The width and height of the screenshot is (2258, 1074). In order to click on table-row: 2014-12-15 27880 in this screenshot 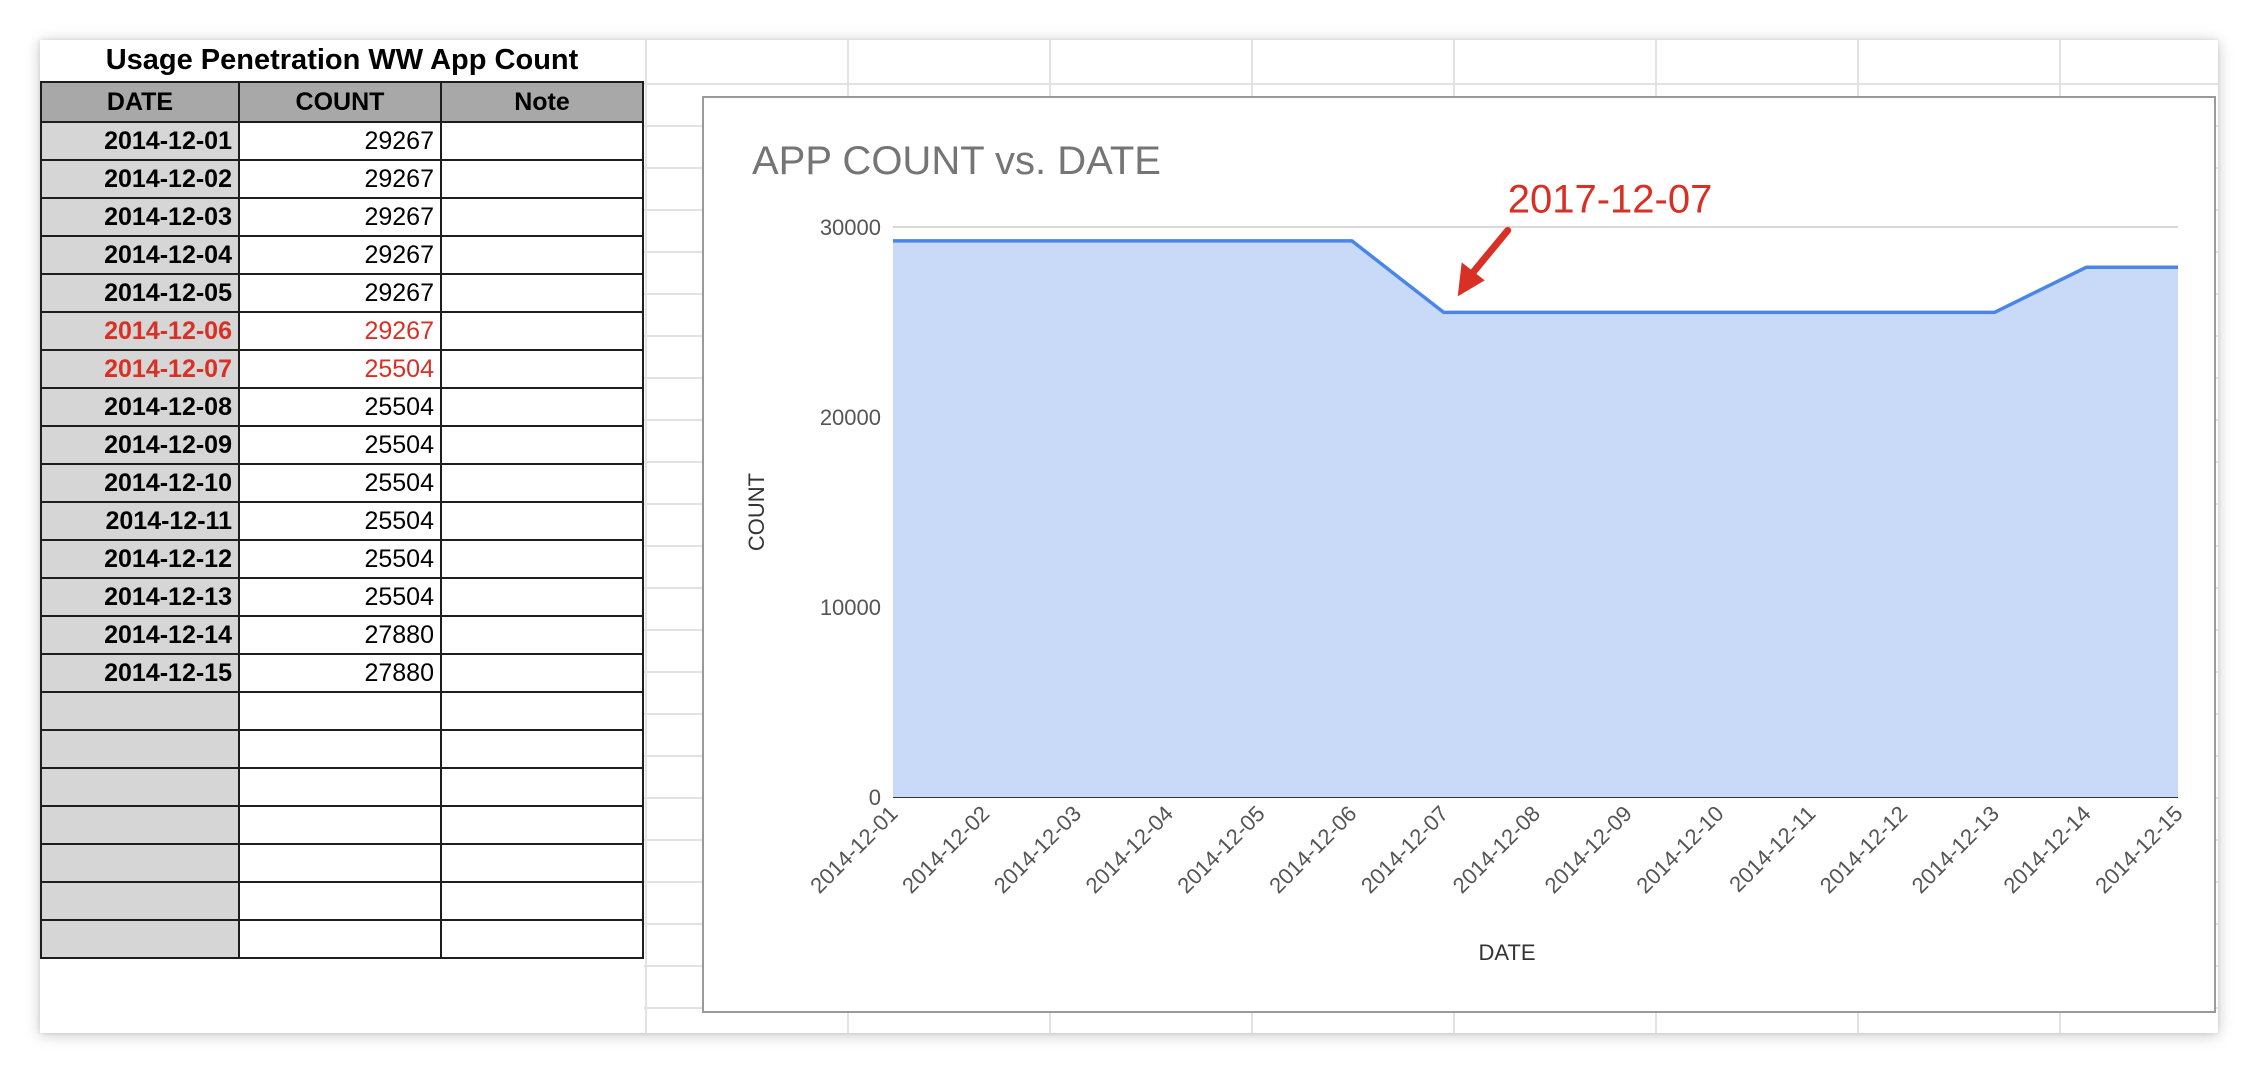, I will do `click(342, 673)`.